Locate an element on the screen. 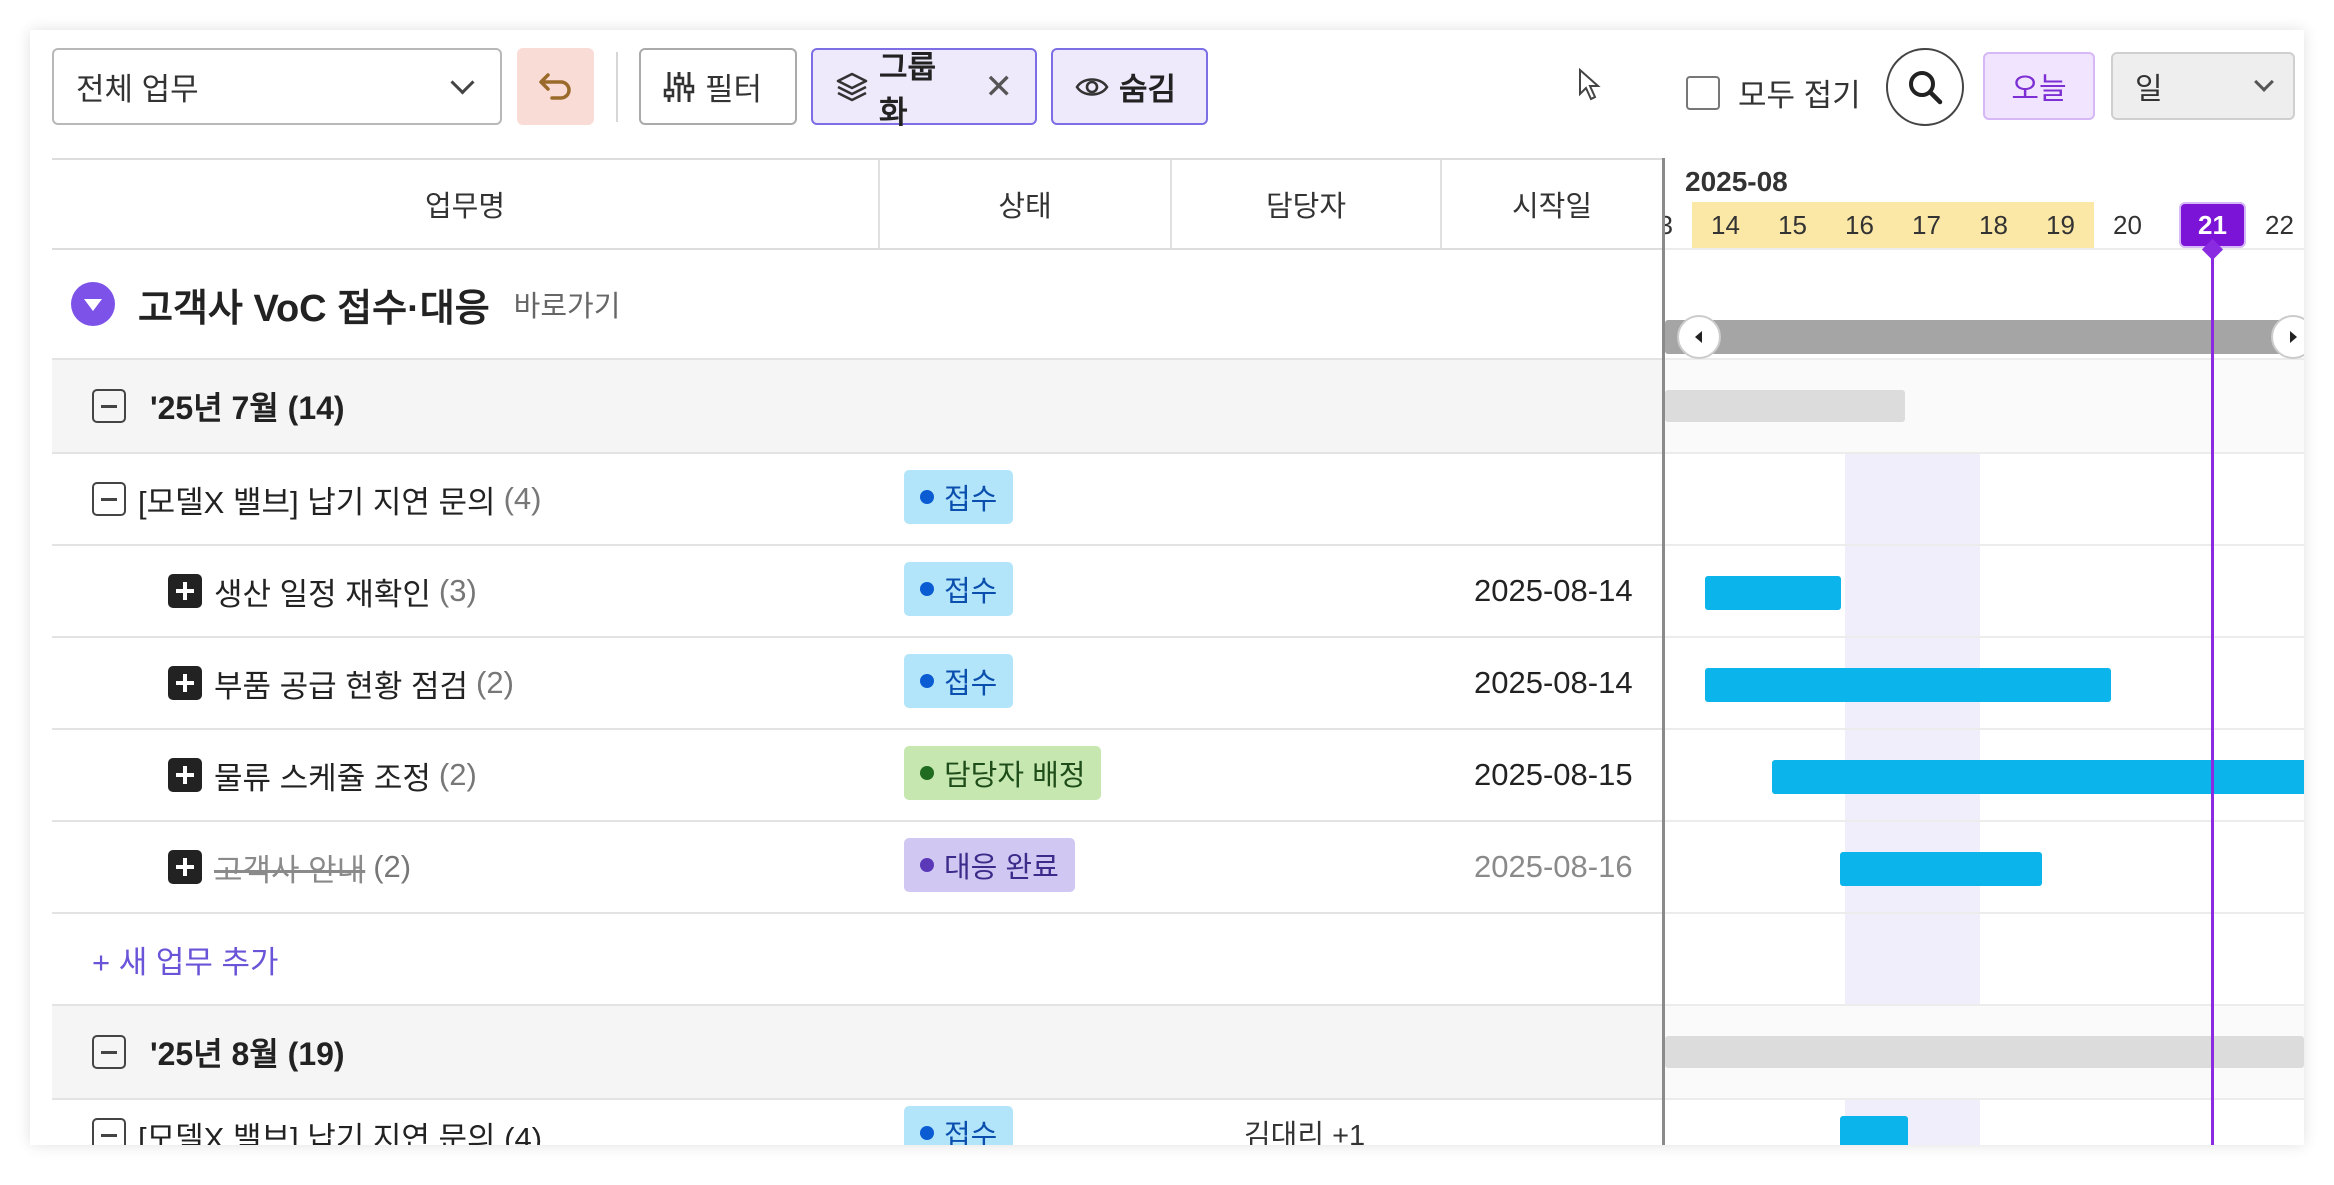  table-row: 생산 일정 재확인 (3) 접수 2025-08-14 is located at coordinates (857, 592).